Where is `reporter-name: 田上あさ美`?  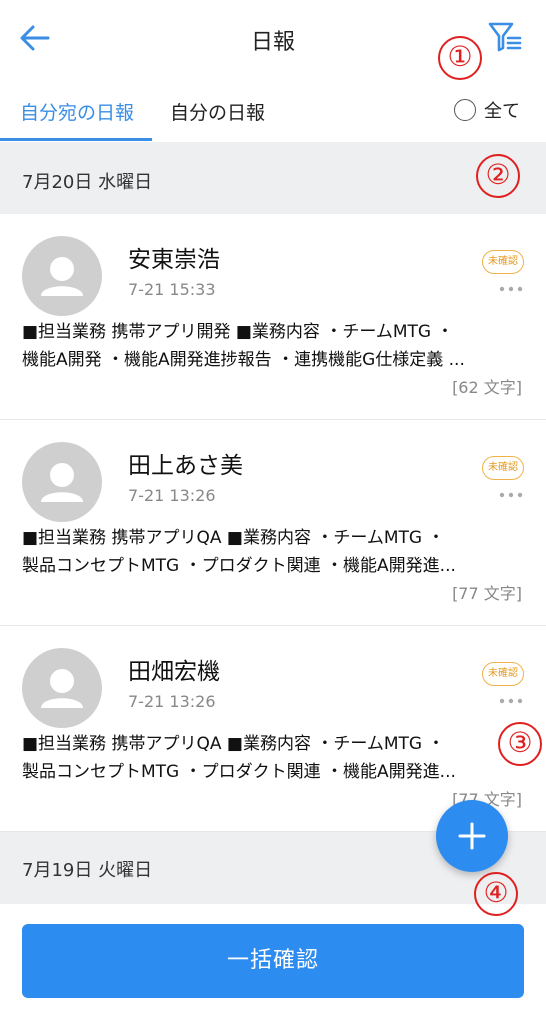 reporter-name: 田上あさ美 is located at coordinates (185, 466).